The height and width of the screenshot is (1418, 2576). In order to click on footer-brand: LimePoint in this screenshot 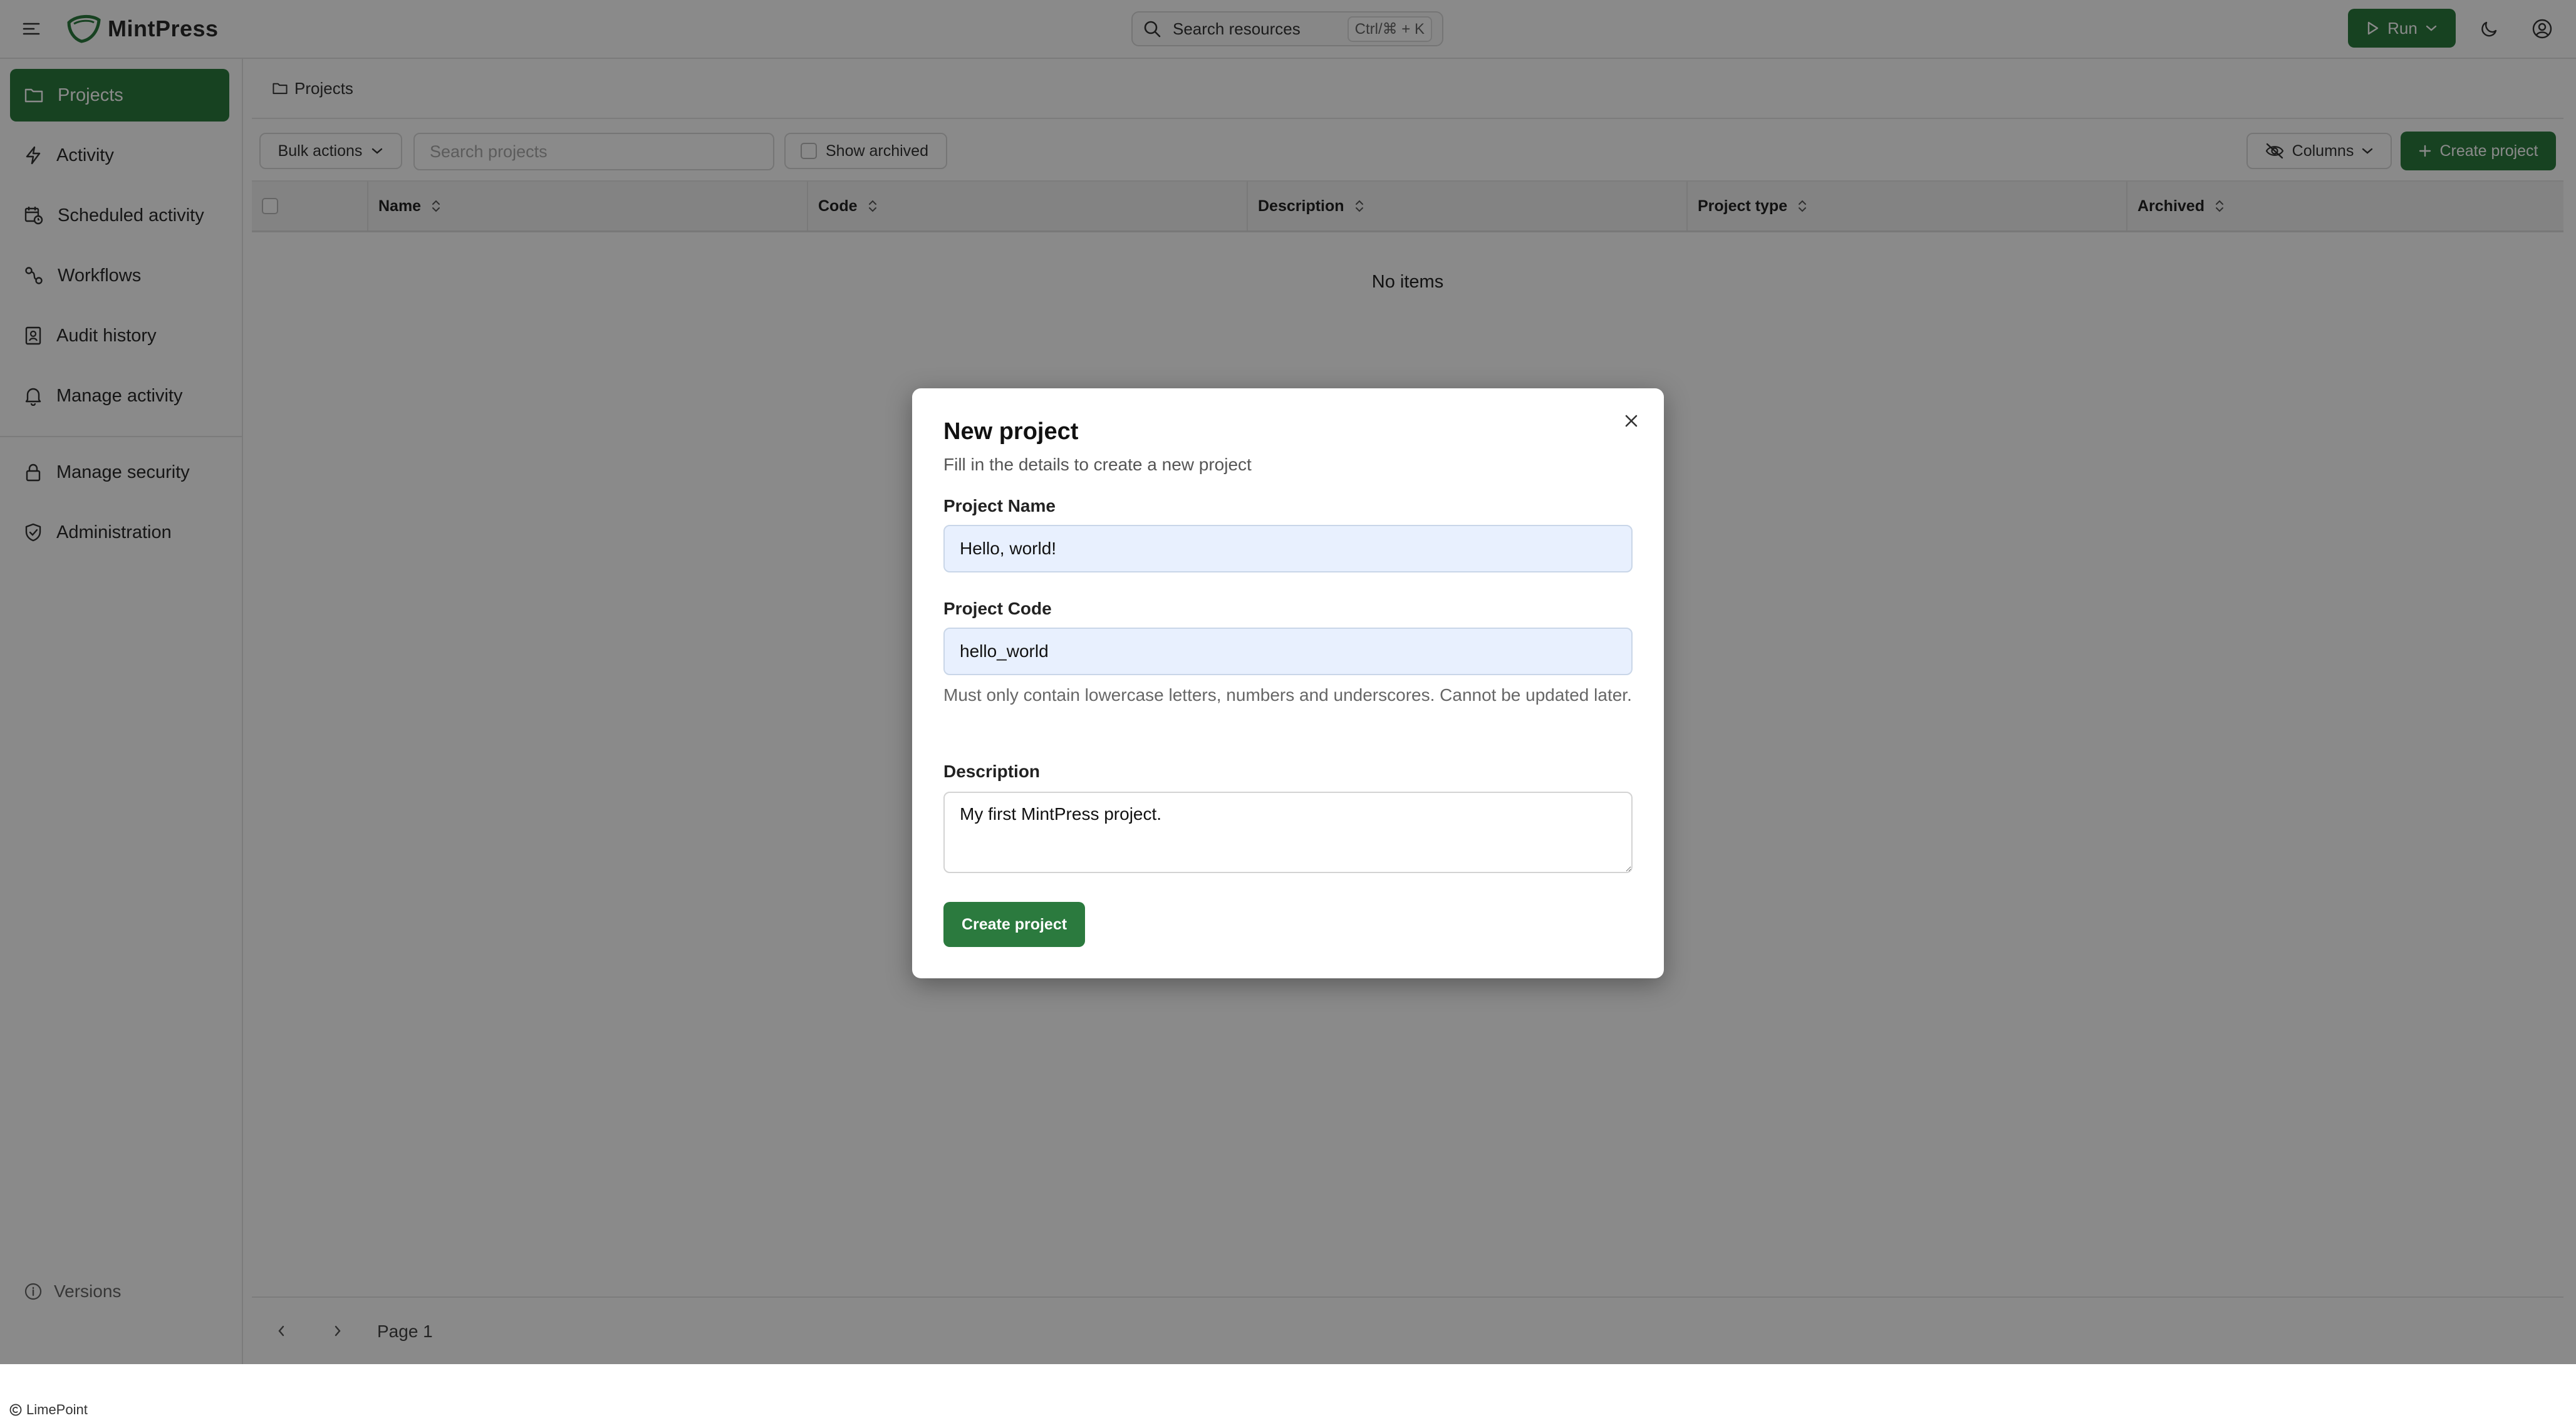, I will do `click(49, 1410)`.